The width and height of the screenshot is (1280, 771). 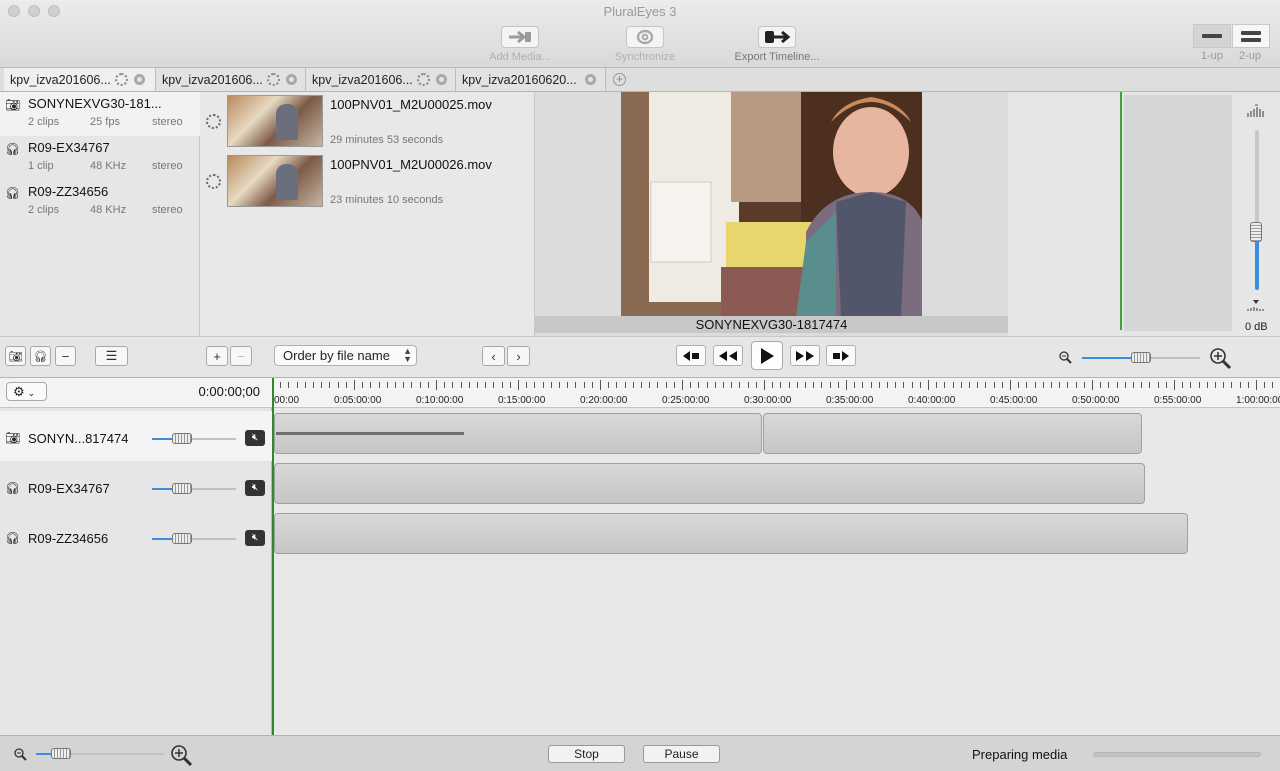 I want to click on headphones-icon: 🎧︎, so click(x=13, y=149).